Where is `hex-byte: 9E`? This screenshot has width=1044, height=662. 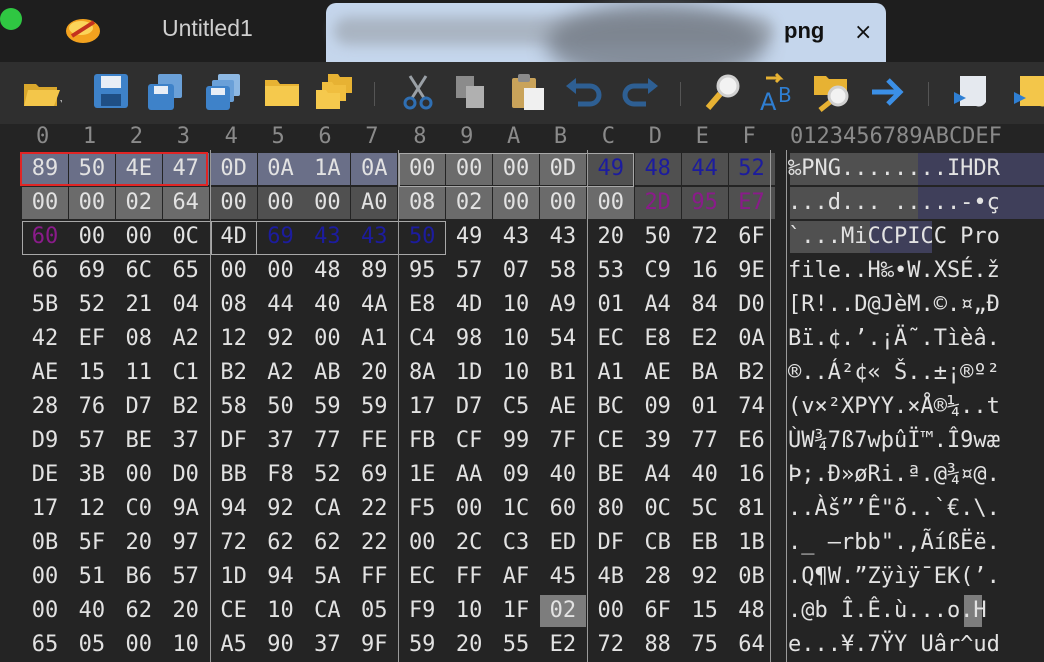 hex-byte: 9E is located at coordinates (752, 271).